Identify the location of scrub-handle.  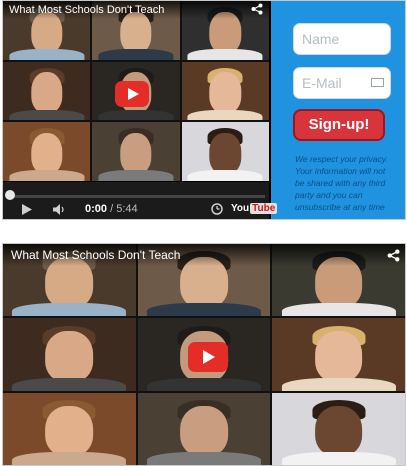
(10, 195).